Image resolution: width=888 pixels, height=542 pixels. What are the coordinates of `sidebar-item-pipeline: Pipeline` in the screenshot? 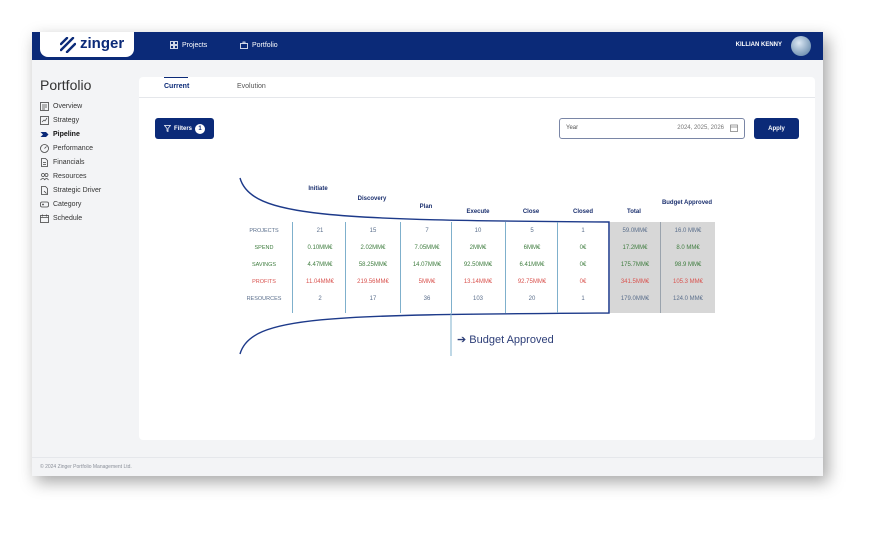 It's located at (70, 134).